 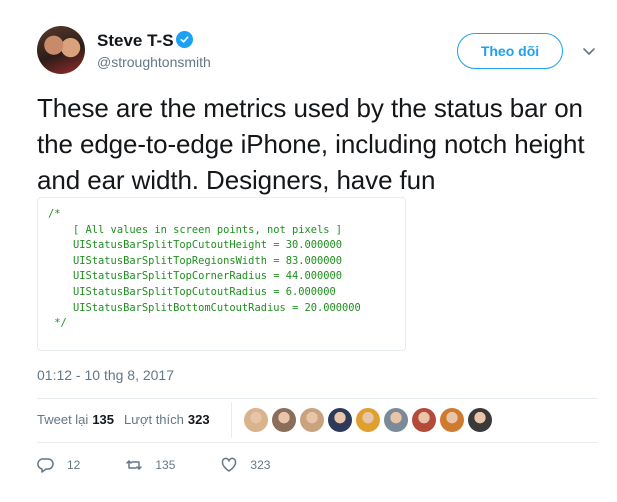 I want to click on code-line: */, so click(x=57, y=323).